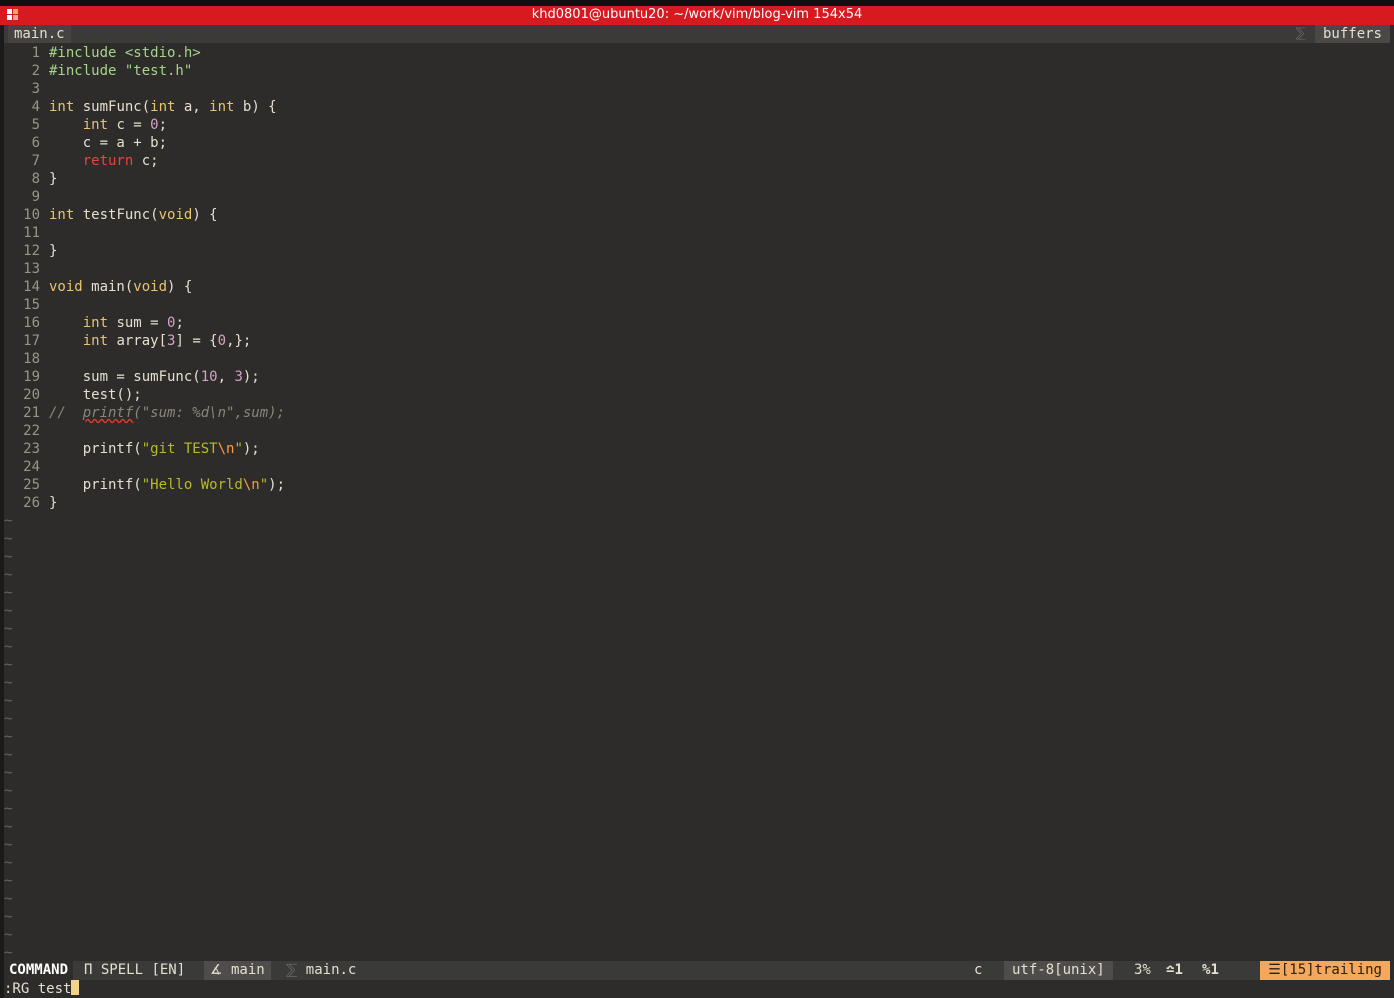 This screenshot has width=1394, height=998. Describe the element at coordinates (1331, 970) in the screenshot. I see `trailing-label: [15]trailing` at that location.